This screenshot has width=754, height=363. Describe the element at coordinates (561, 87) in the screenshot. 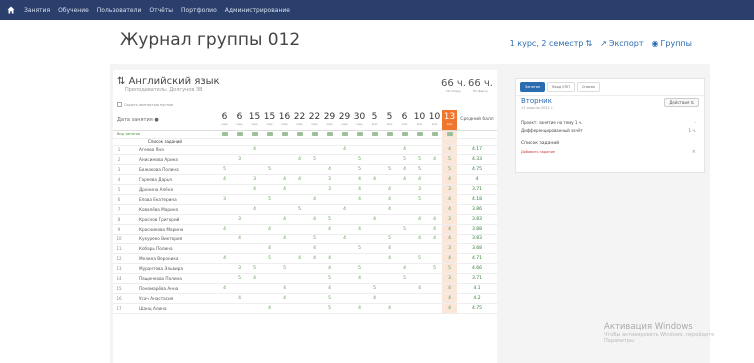

I see `tab-epp: Вход ЕПП` at that location.